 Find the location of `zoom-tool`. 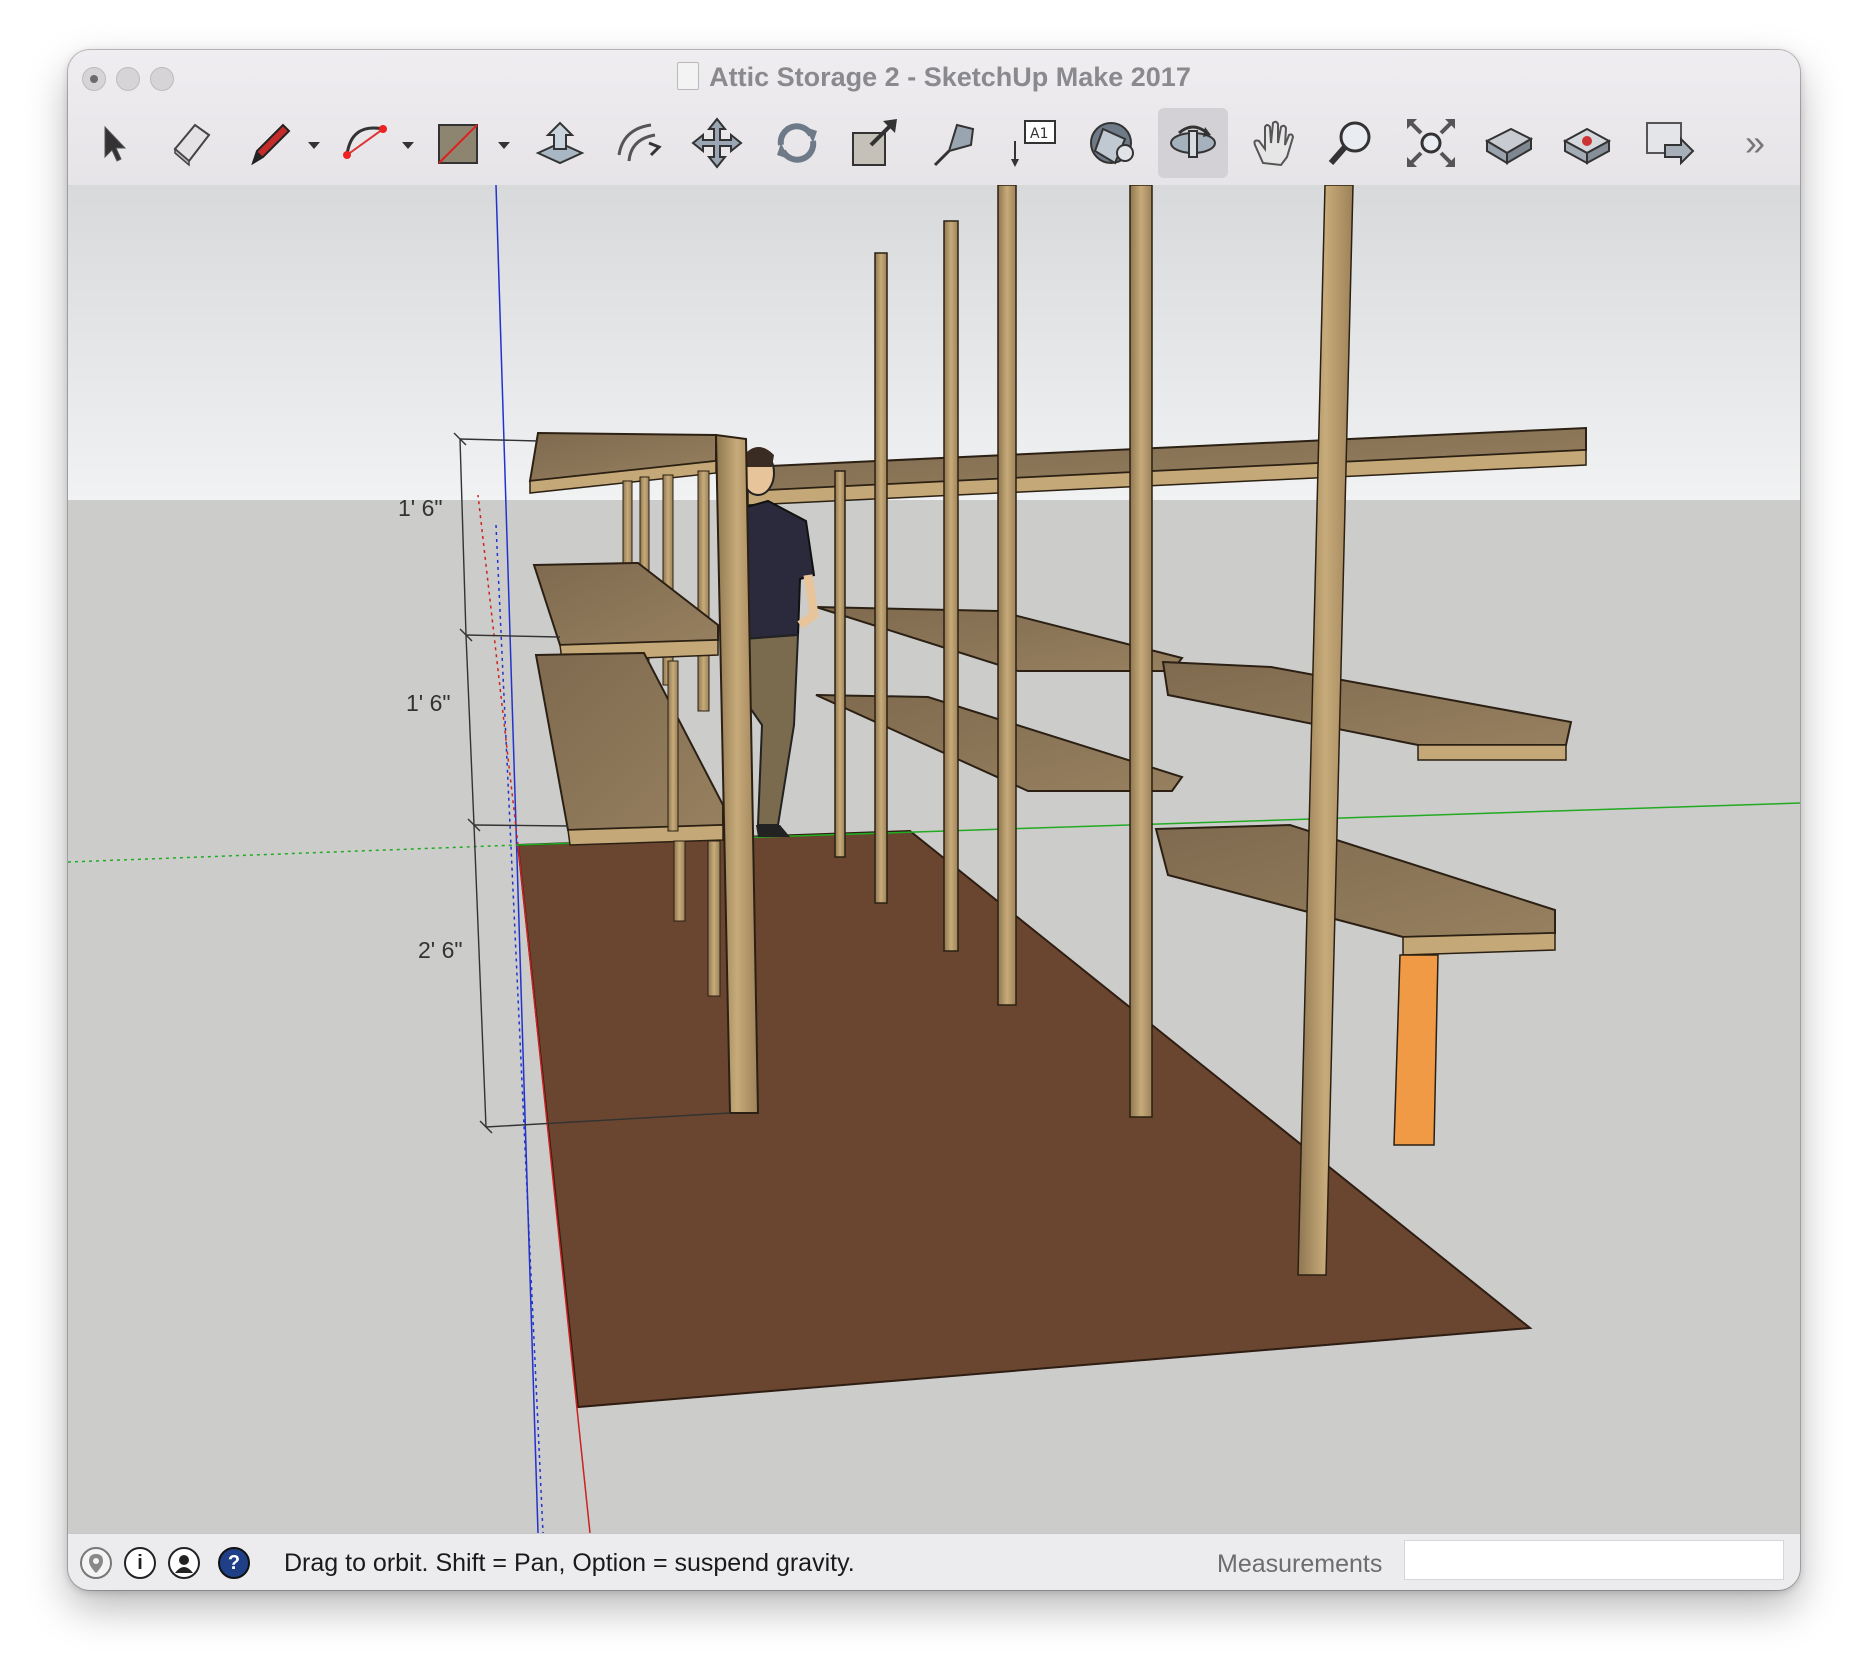

zoom-tool is located at coordinates (1351, 143).